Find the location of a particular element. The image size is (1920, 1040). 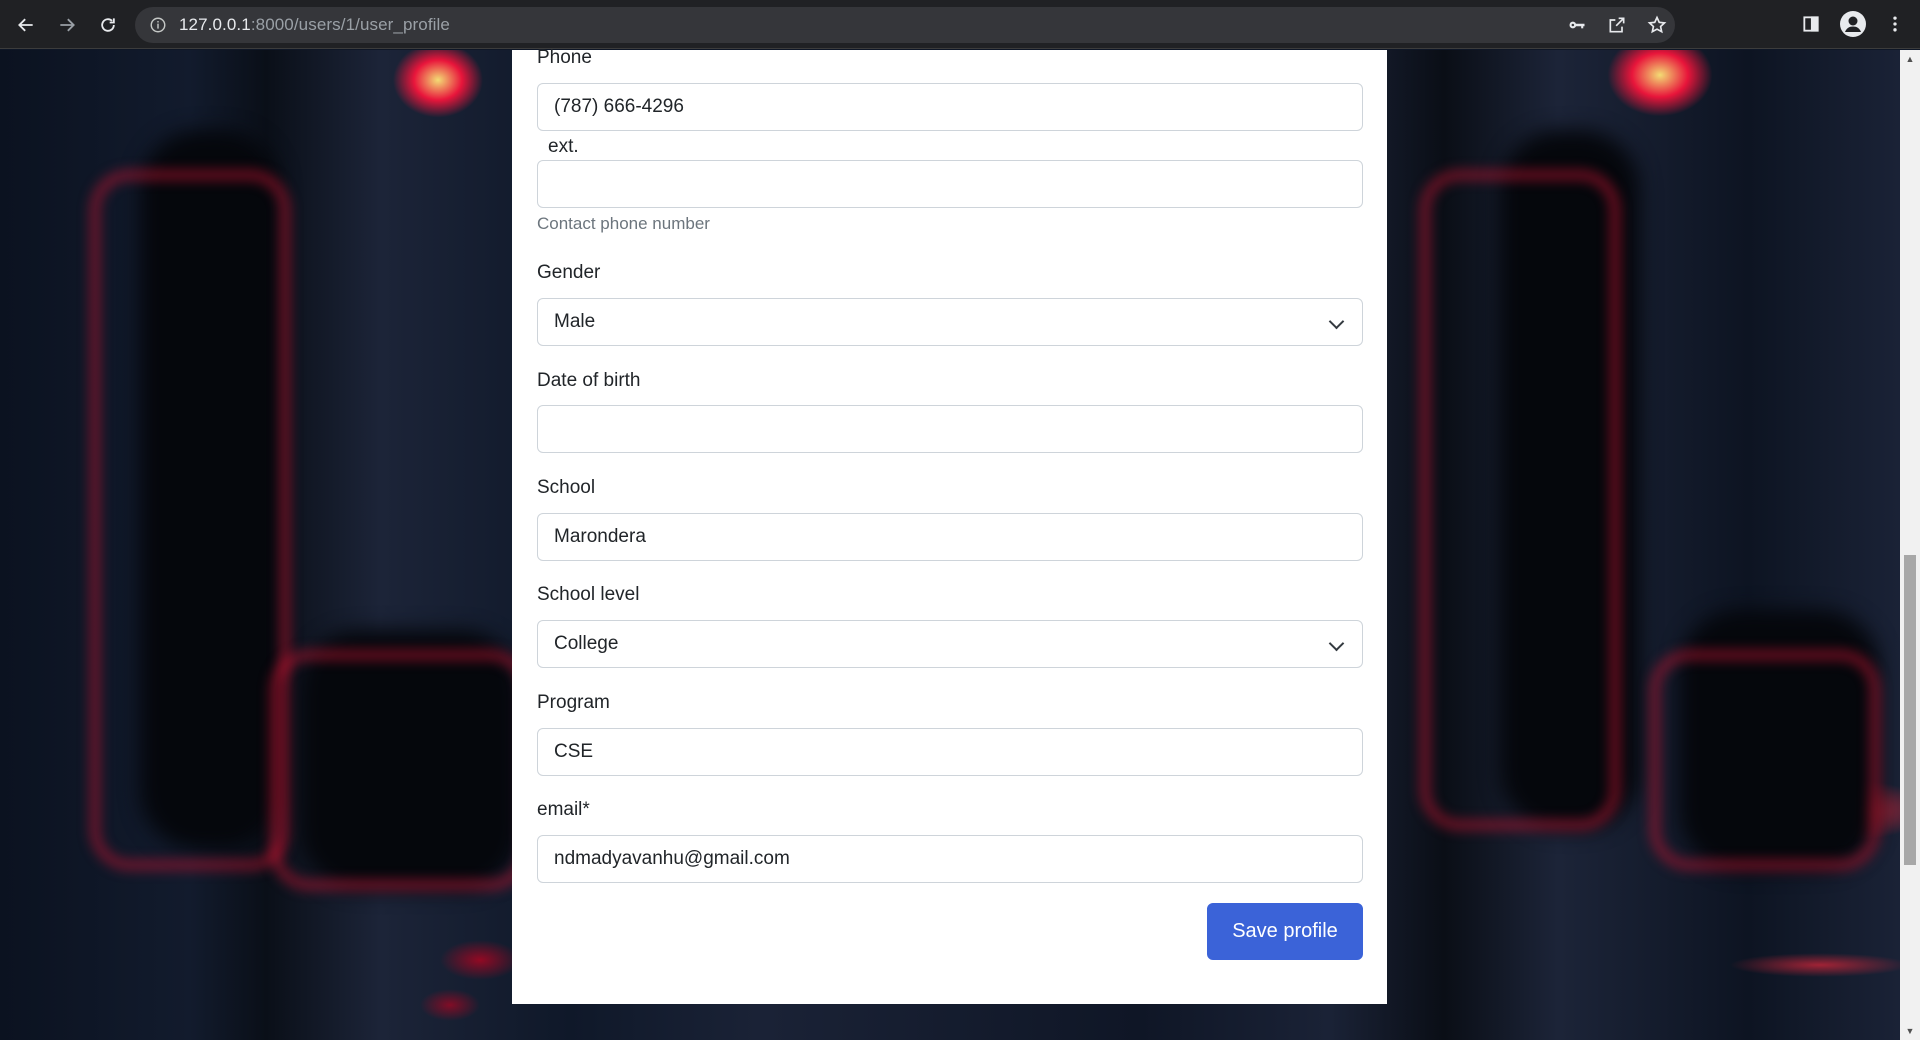

school-level-label: School level is located at coordinates (588, 594).